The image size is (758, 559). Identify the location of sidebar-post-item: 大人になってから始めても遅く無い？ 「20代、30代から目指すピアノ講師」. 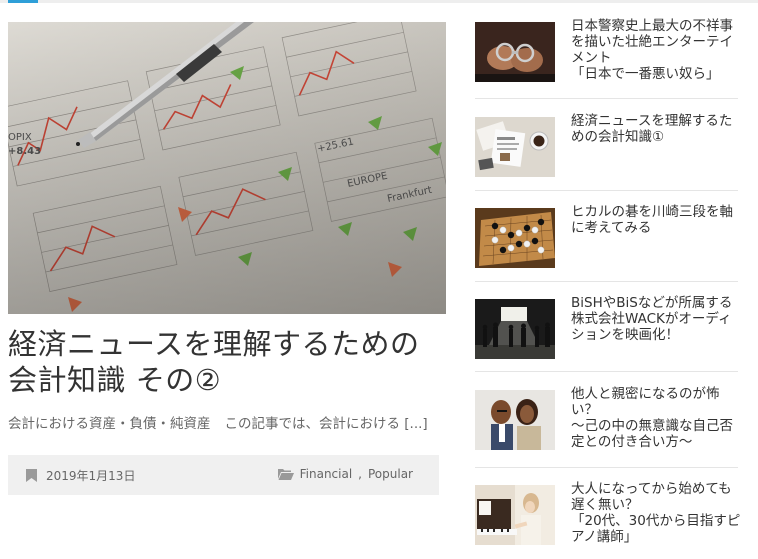
(607, 520).